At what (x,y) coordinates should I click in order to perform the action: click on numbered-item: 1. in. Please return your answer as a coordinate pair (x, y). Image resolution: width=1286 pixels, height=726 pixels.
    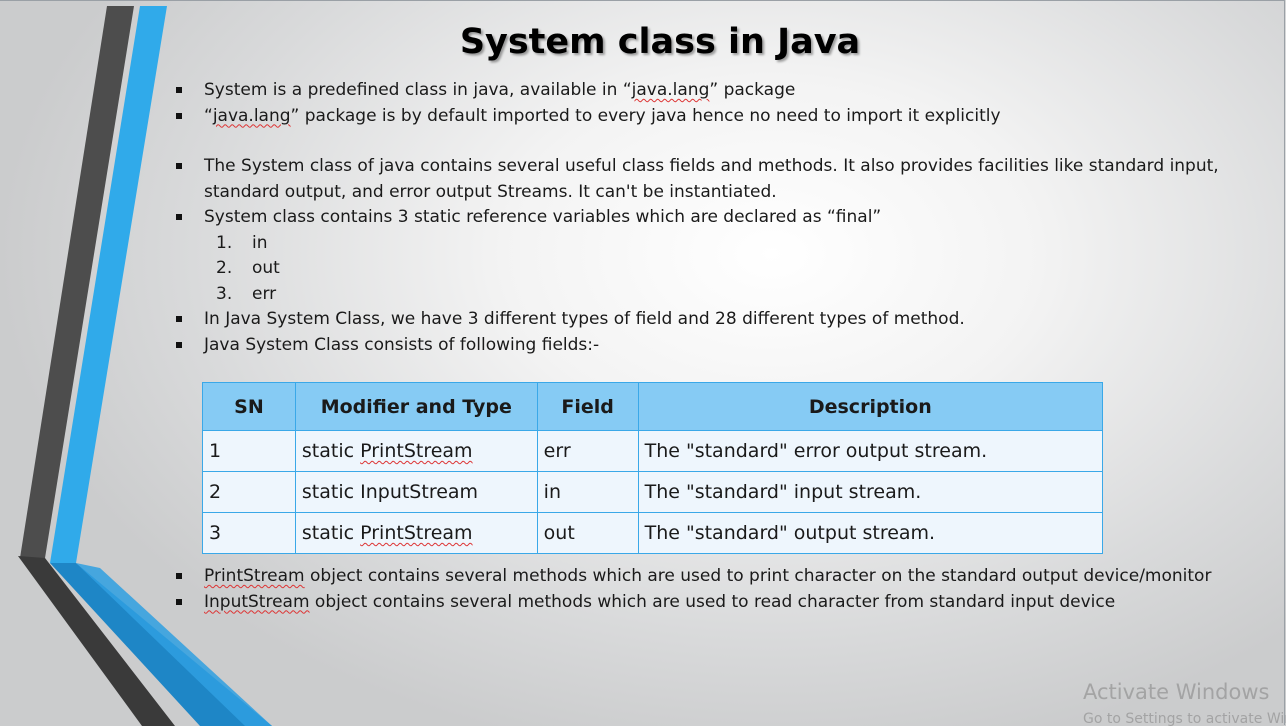
    Looking at the image, I should click on (711, 244).